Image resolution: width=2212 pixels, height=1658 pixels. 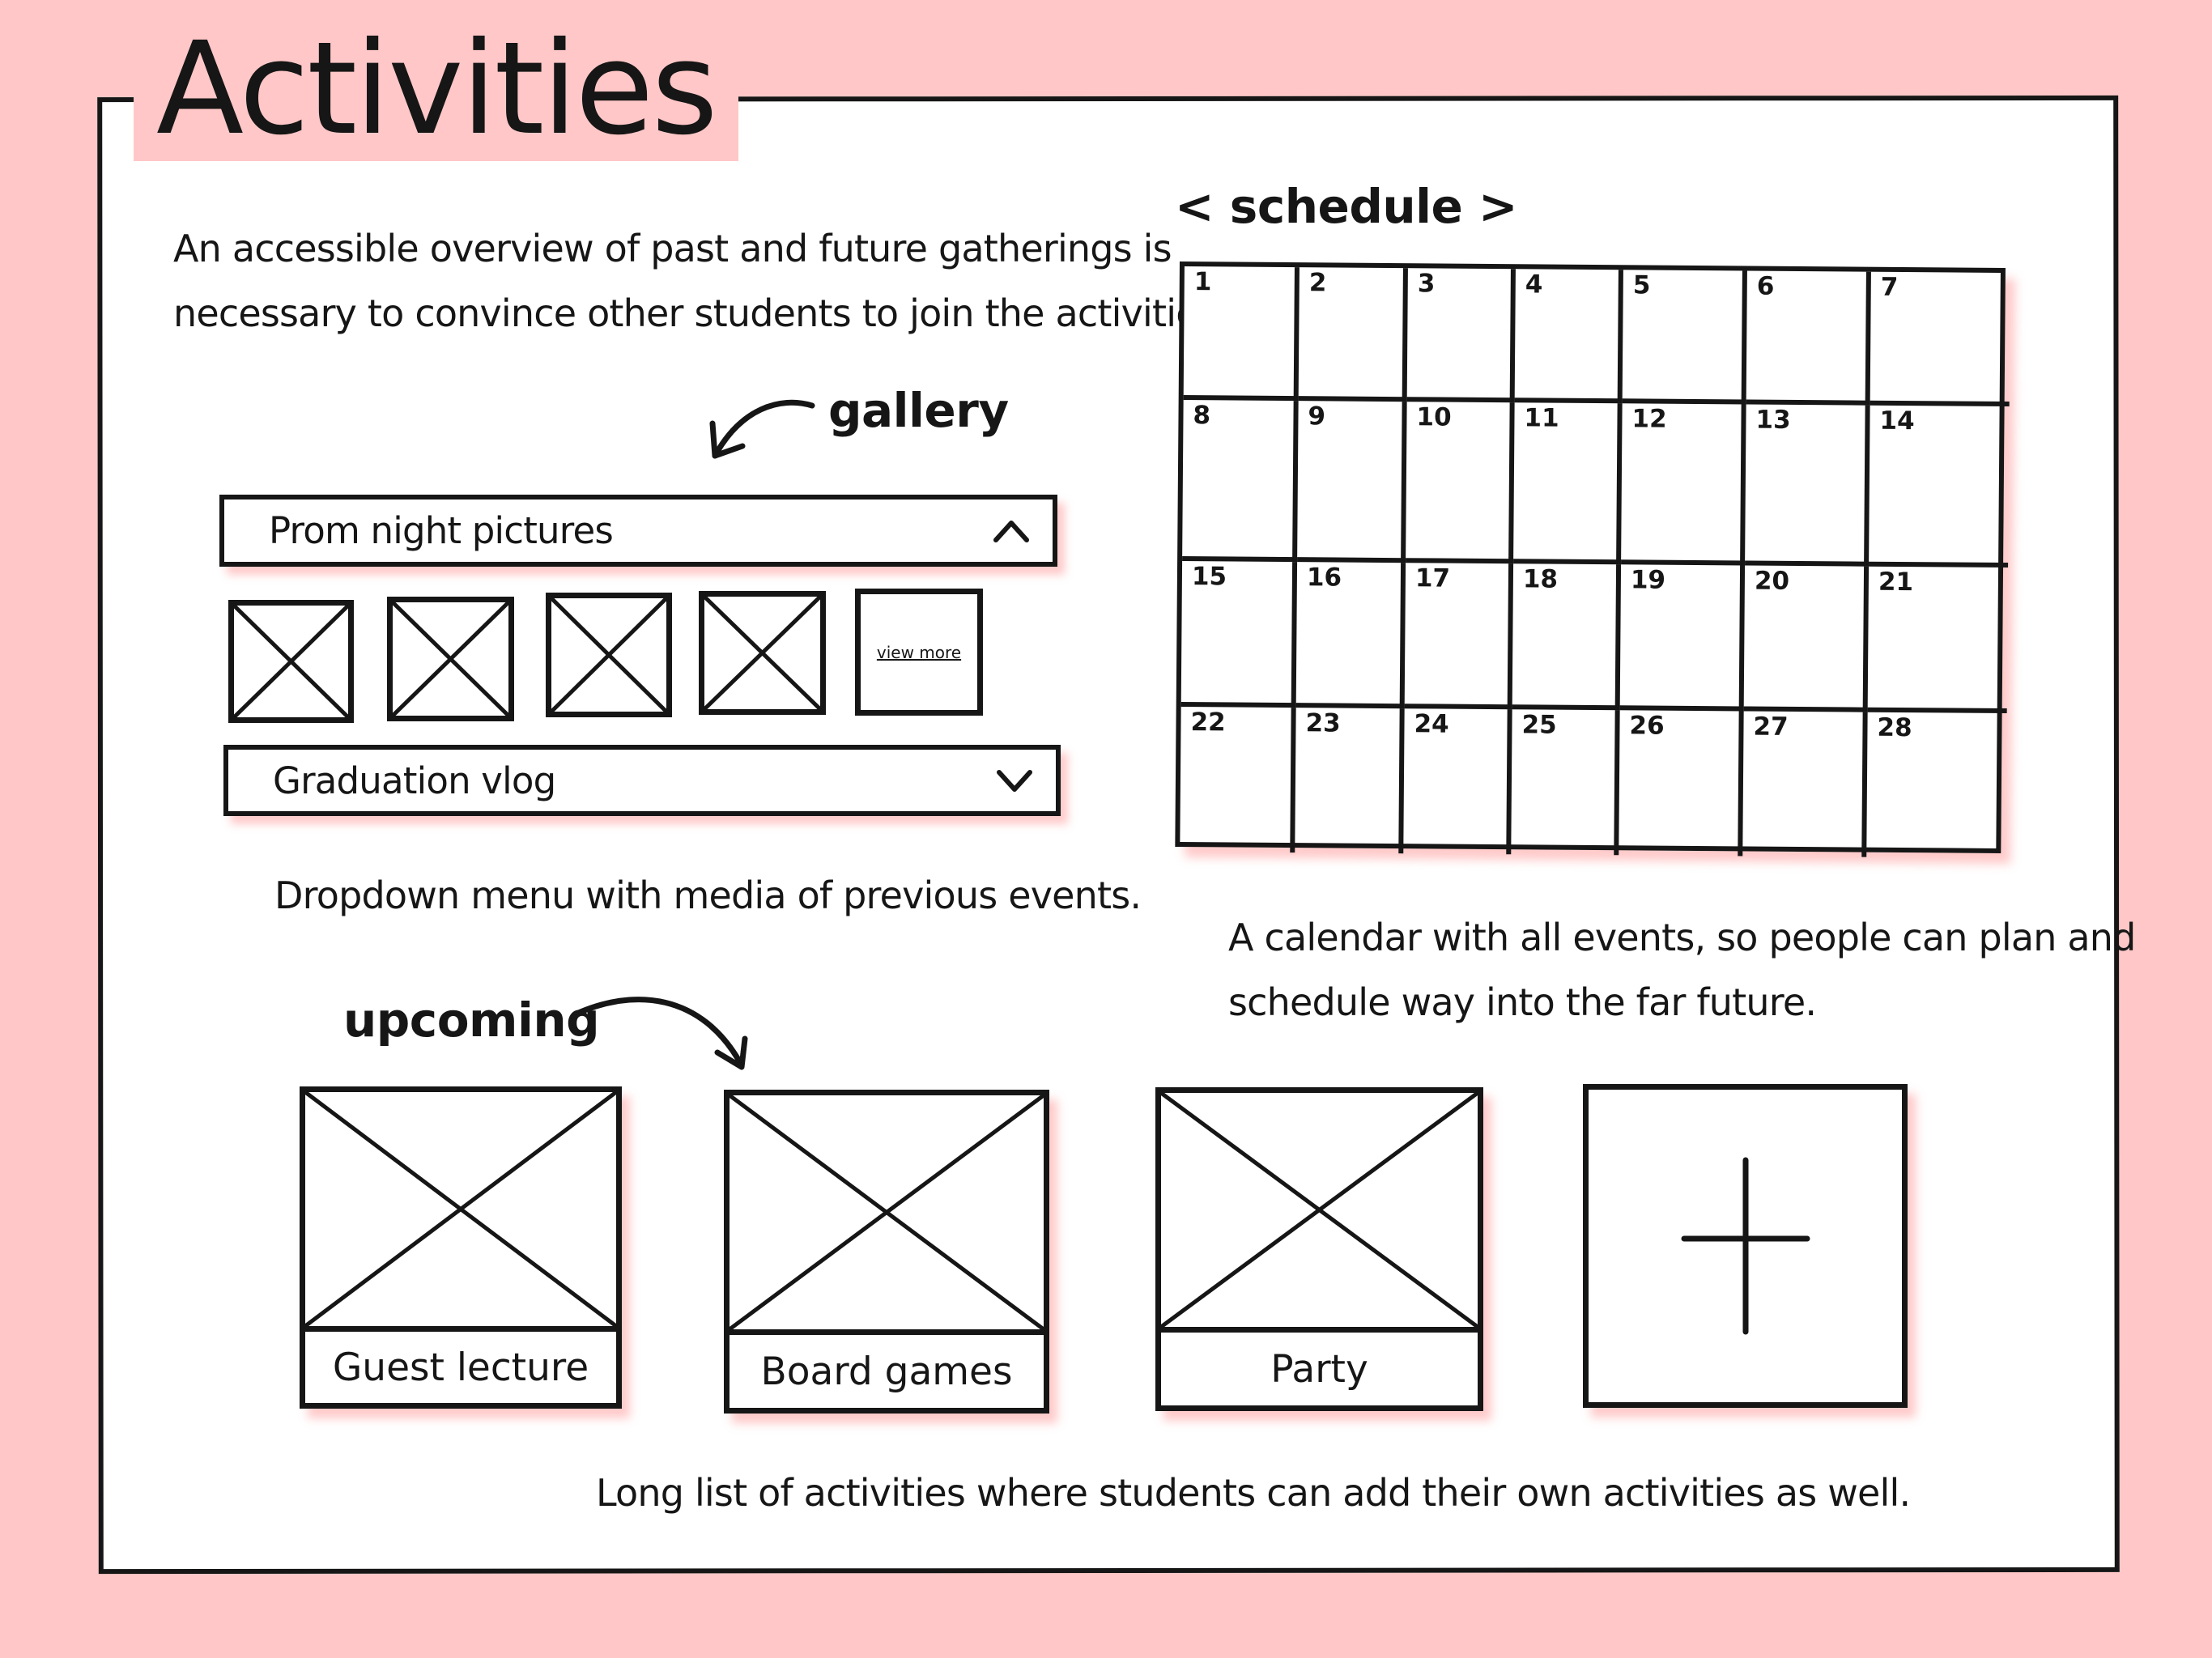 What do you see at coordinates (1431, 724) in the screenshot?
I see `day-number: 24` at bounding box center [1431, 724].